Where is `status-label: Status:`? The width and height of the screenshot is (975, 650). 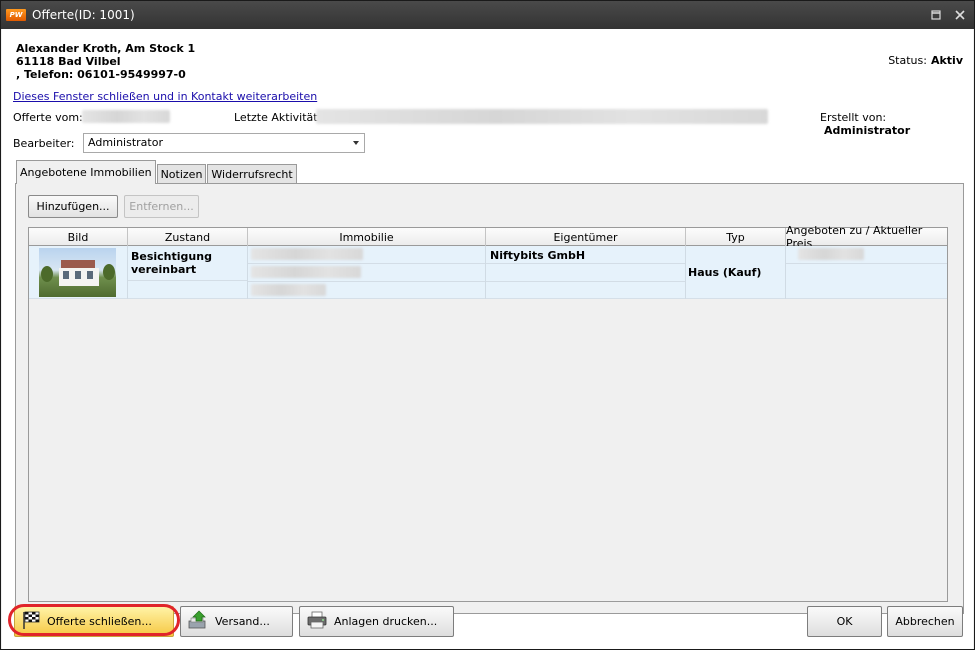 status-label: Status: is located at coordinates (907, 60).